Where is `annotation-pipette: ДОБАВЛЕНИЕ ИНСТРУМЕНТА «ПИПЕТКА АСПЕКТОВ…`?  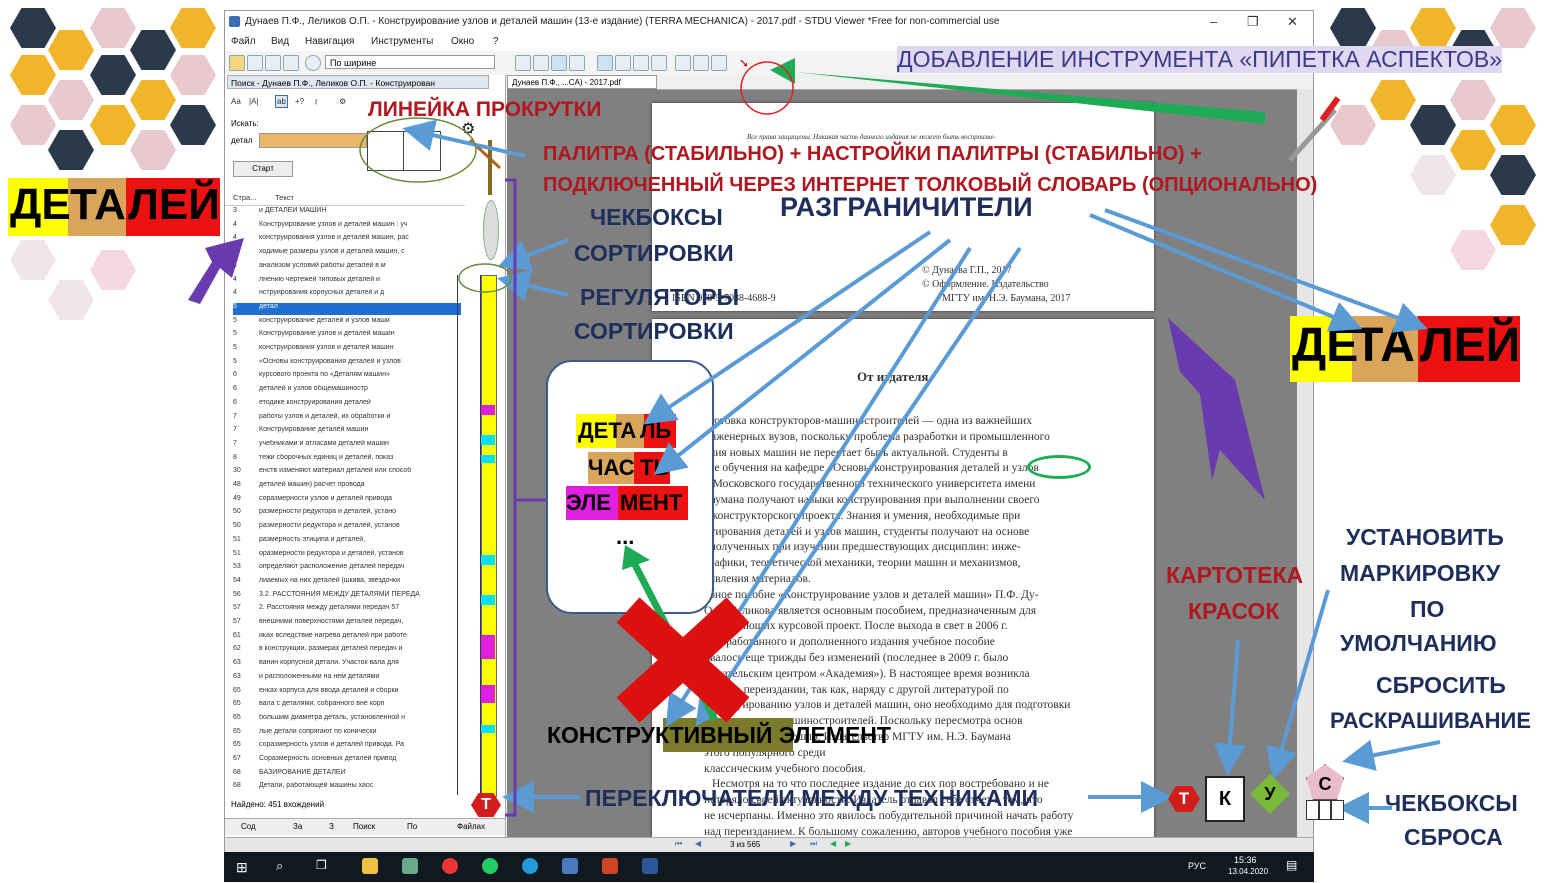
annotation-pipette: ДОБАВЛЕНИЕ ИНСТРУМЕНТА «ПИПЕТКА АСПЕКТОВ… is located at coordinates (1200, 59).